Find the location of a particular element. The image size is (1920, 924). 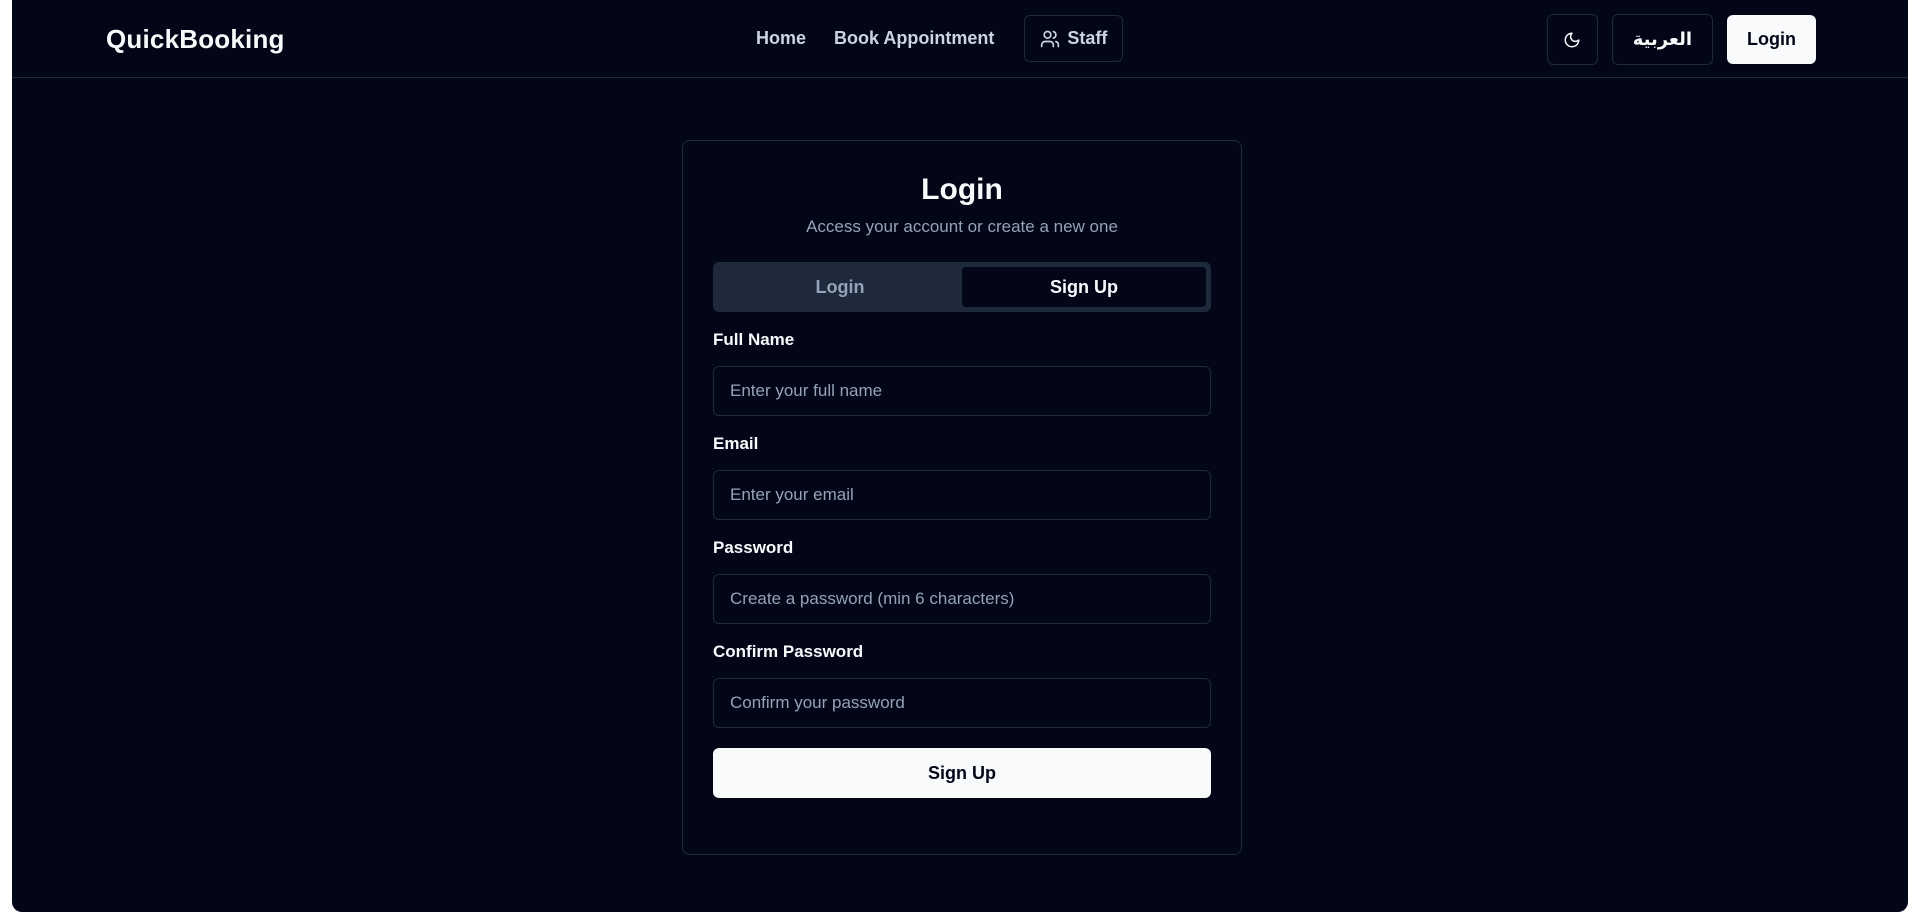

users-icon is located at coordinates (1050, 38).